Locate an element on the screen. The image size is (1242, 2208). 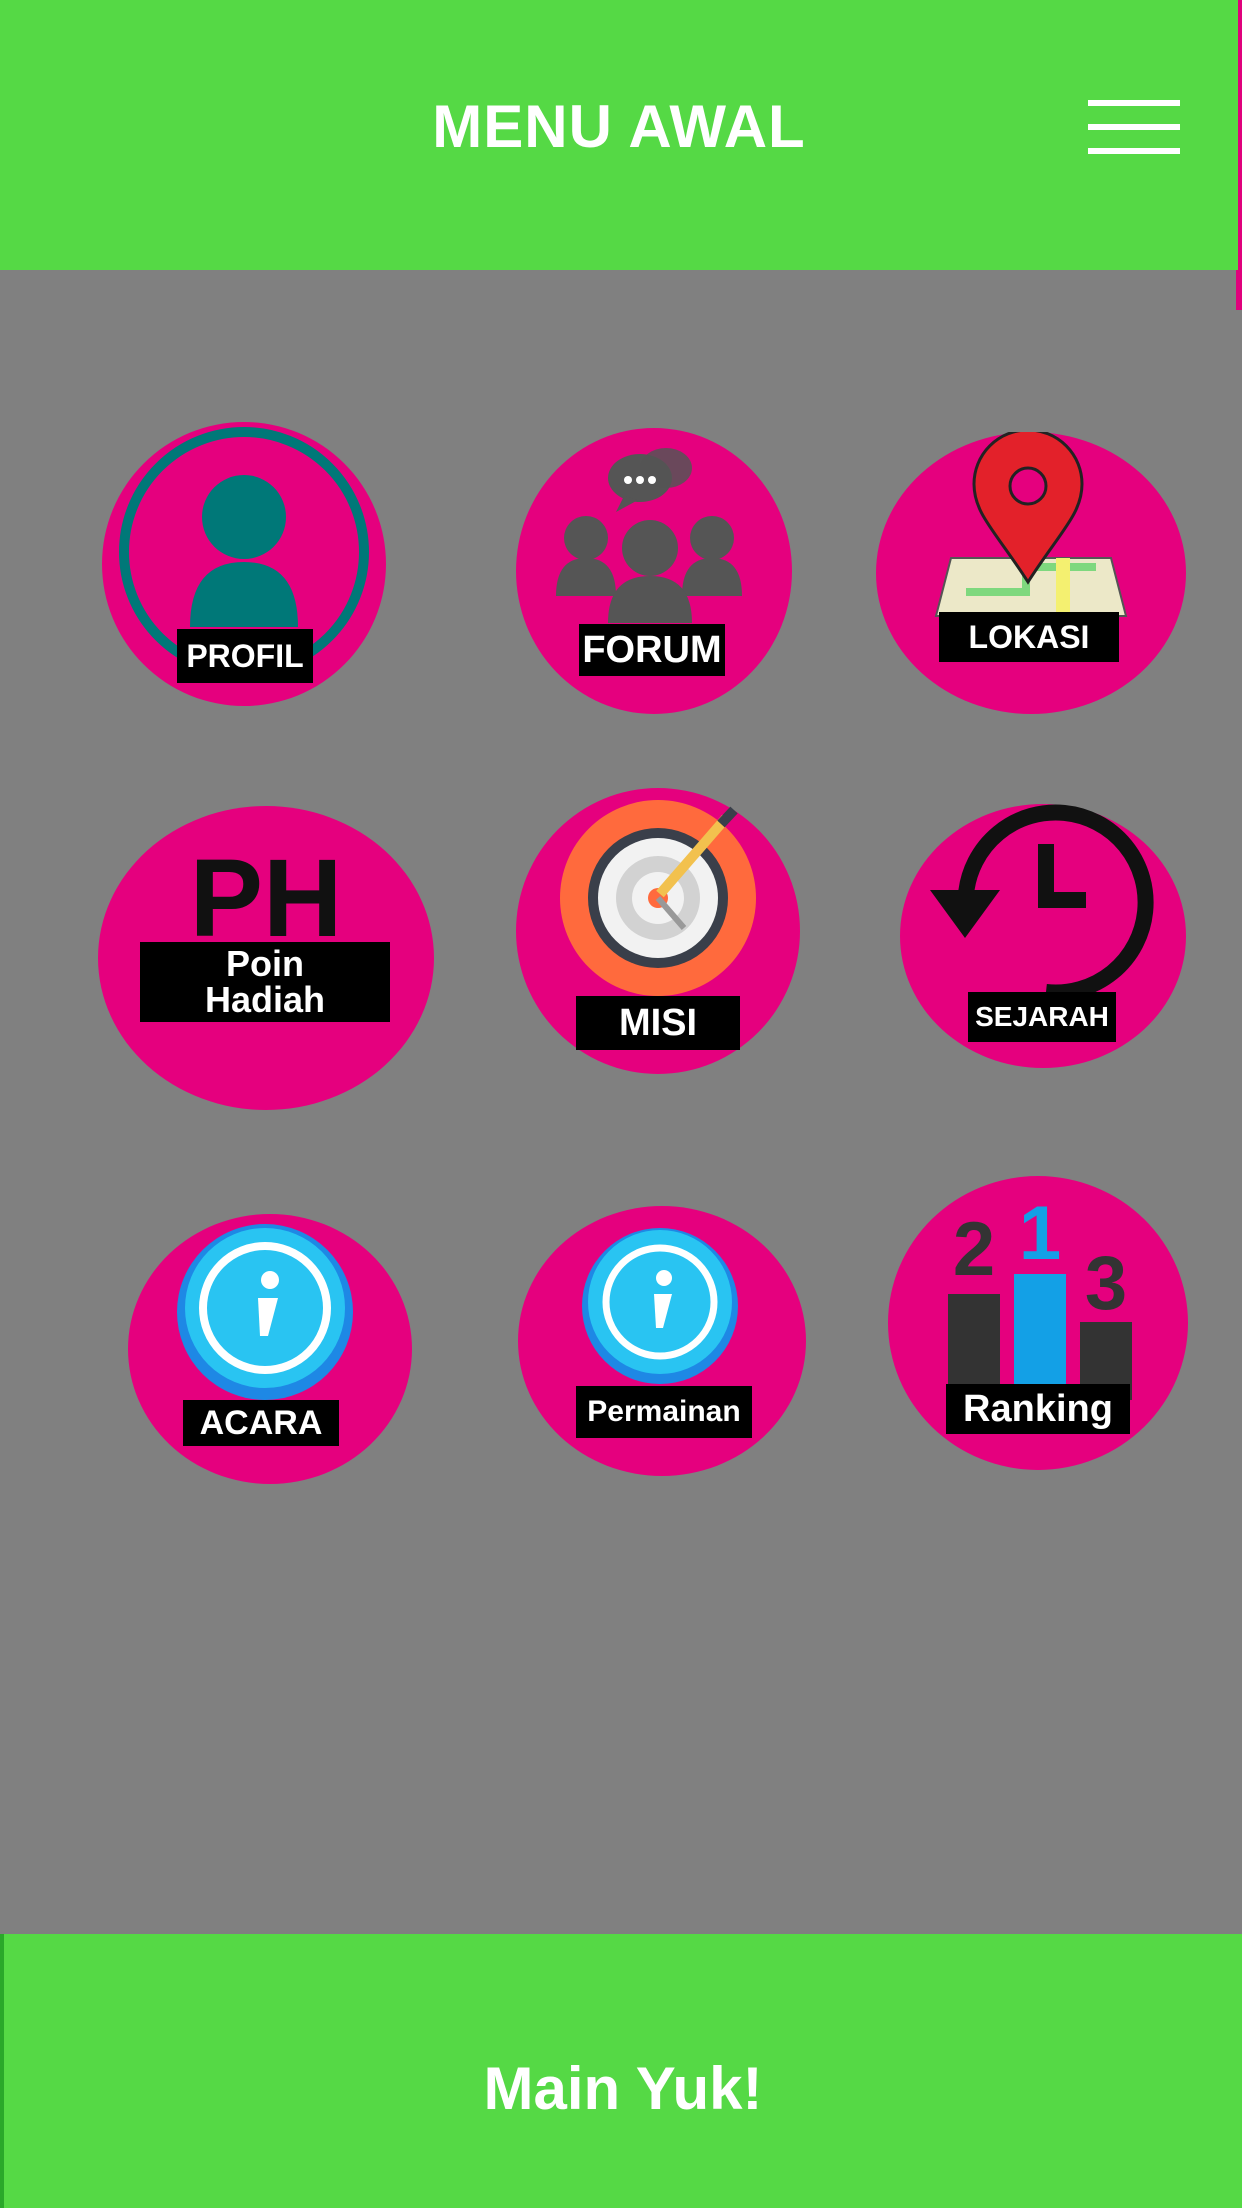
poin-hadiah-button: PH Poin Hadiah is located at coordinates (266, 958).